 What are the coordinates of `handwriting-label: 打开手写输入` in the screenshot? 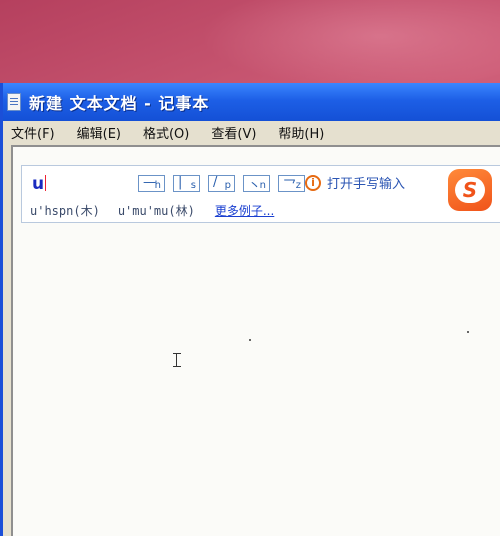 It's located at (366, 184).